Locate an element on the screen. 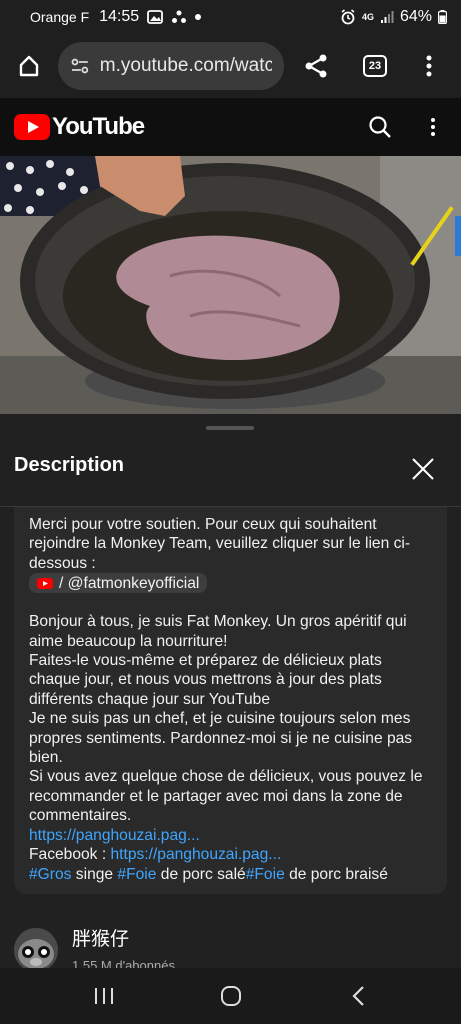 The image size is (461, 1024). search-button is located at coordinates (380, 127).